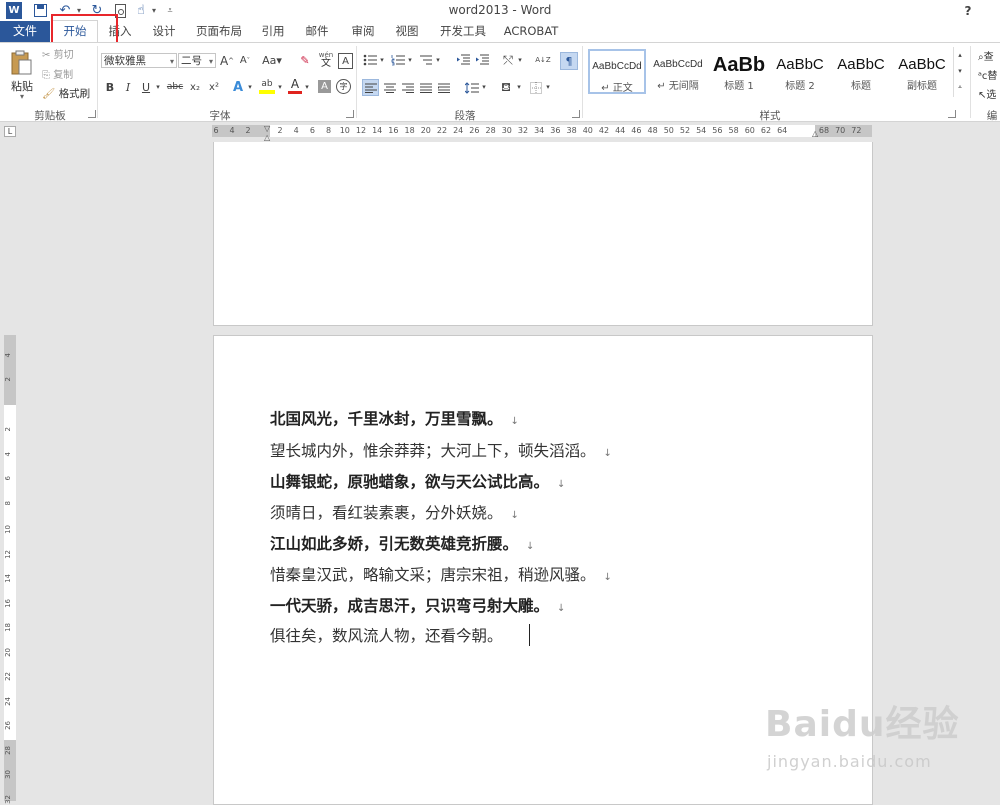  I want to click on text-effects-dropdown-icon: ▾, so click(250, 87).